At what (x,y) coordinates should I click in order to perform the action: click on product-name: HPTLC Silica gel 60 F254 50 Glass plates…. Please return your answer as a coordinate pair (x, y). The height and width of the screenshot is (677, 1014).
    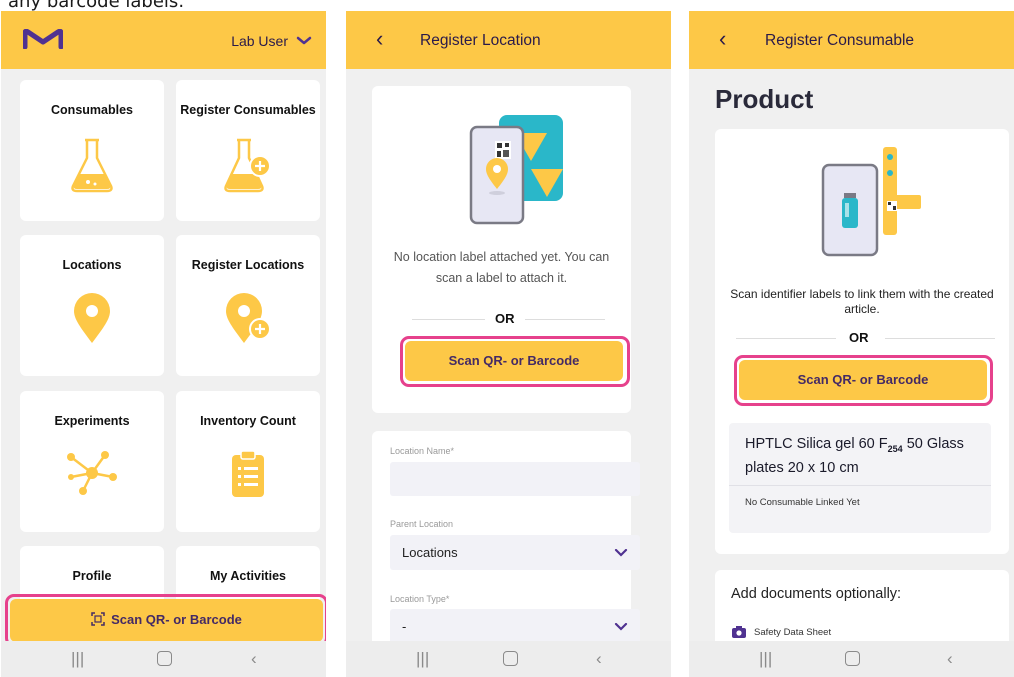
    Looking at the image, I should click on (863, 456).